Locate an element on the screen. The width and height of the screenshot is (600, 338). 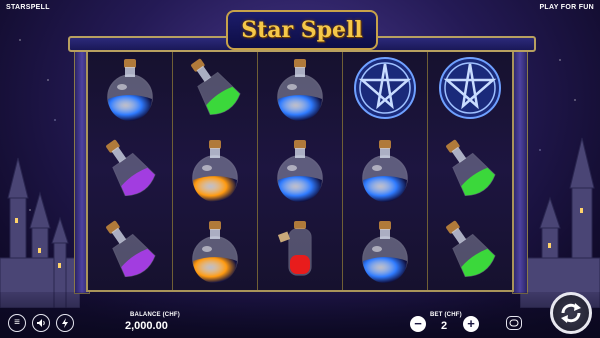
castle-right is located at coordinates (560, 222).